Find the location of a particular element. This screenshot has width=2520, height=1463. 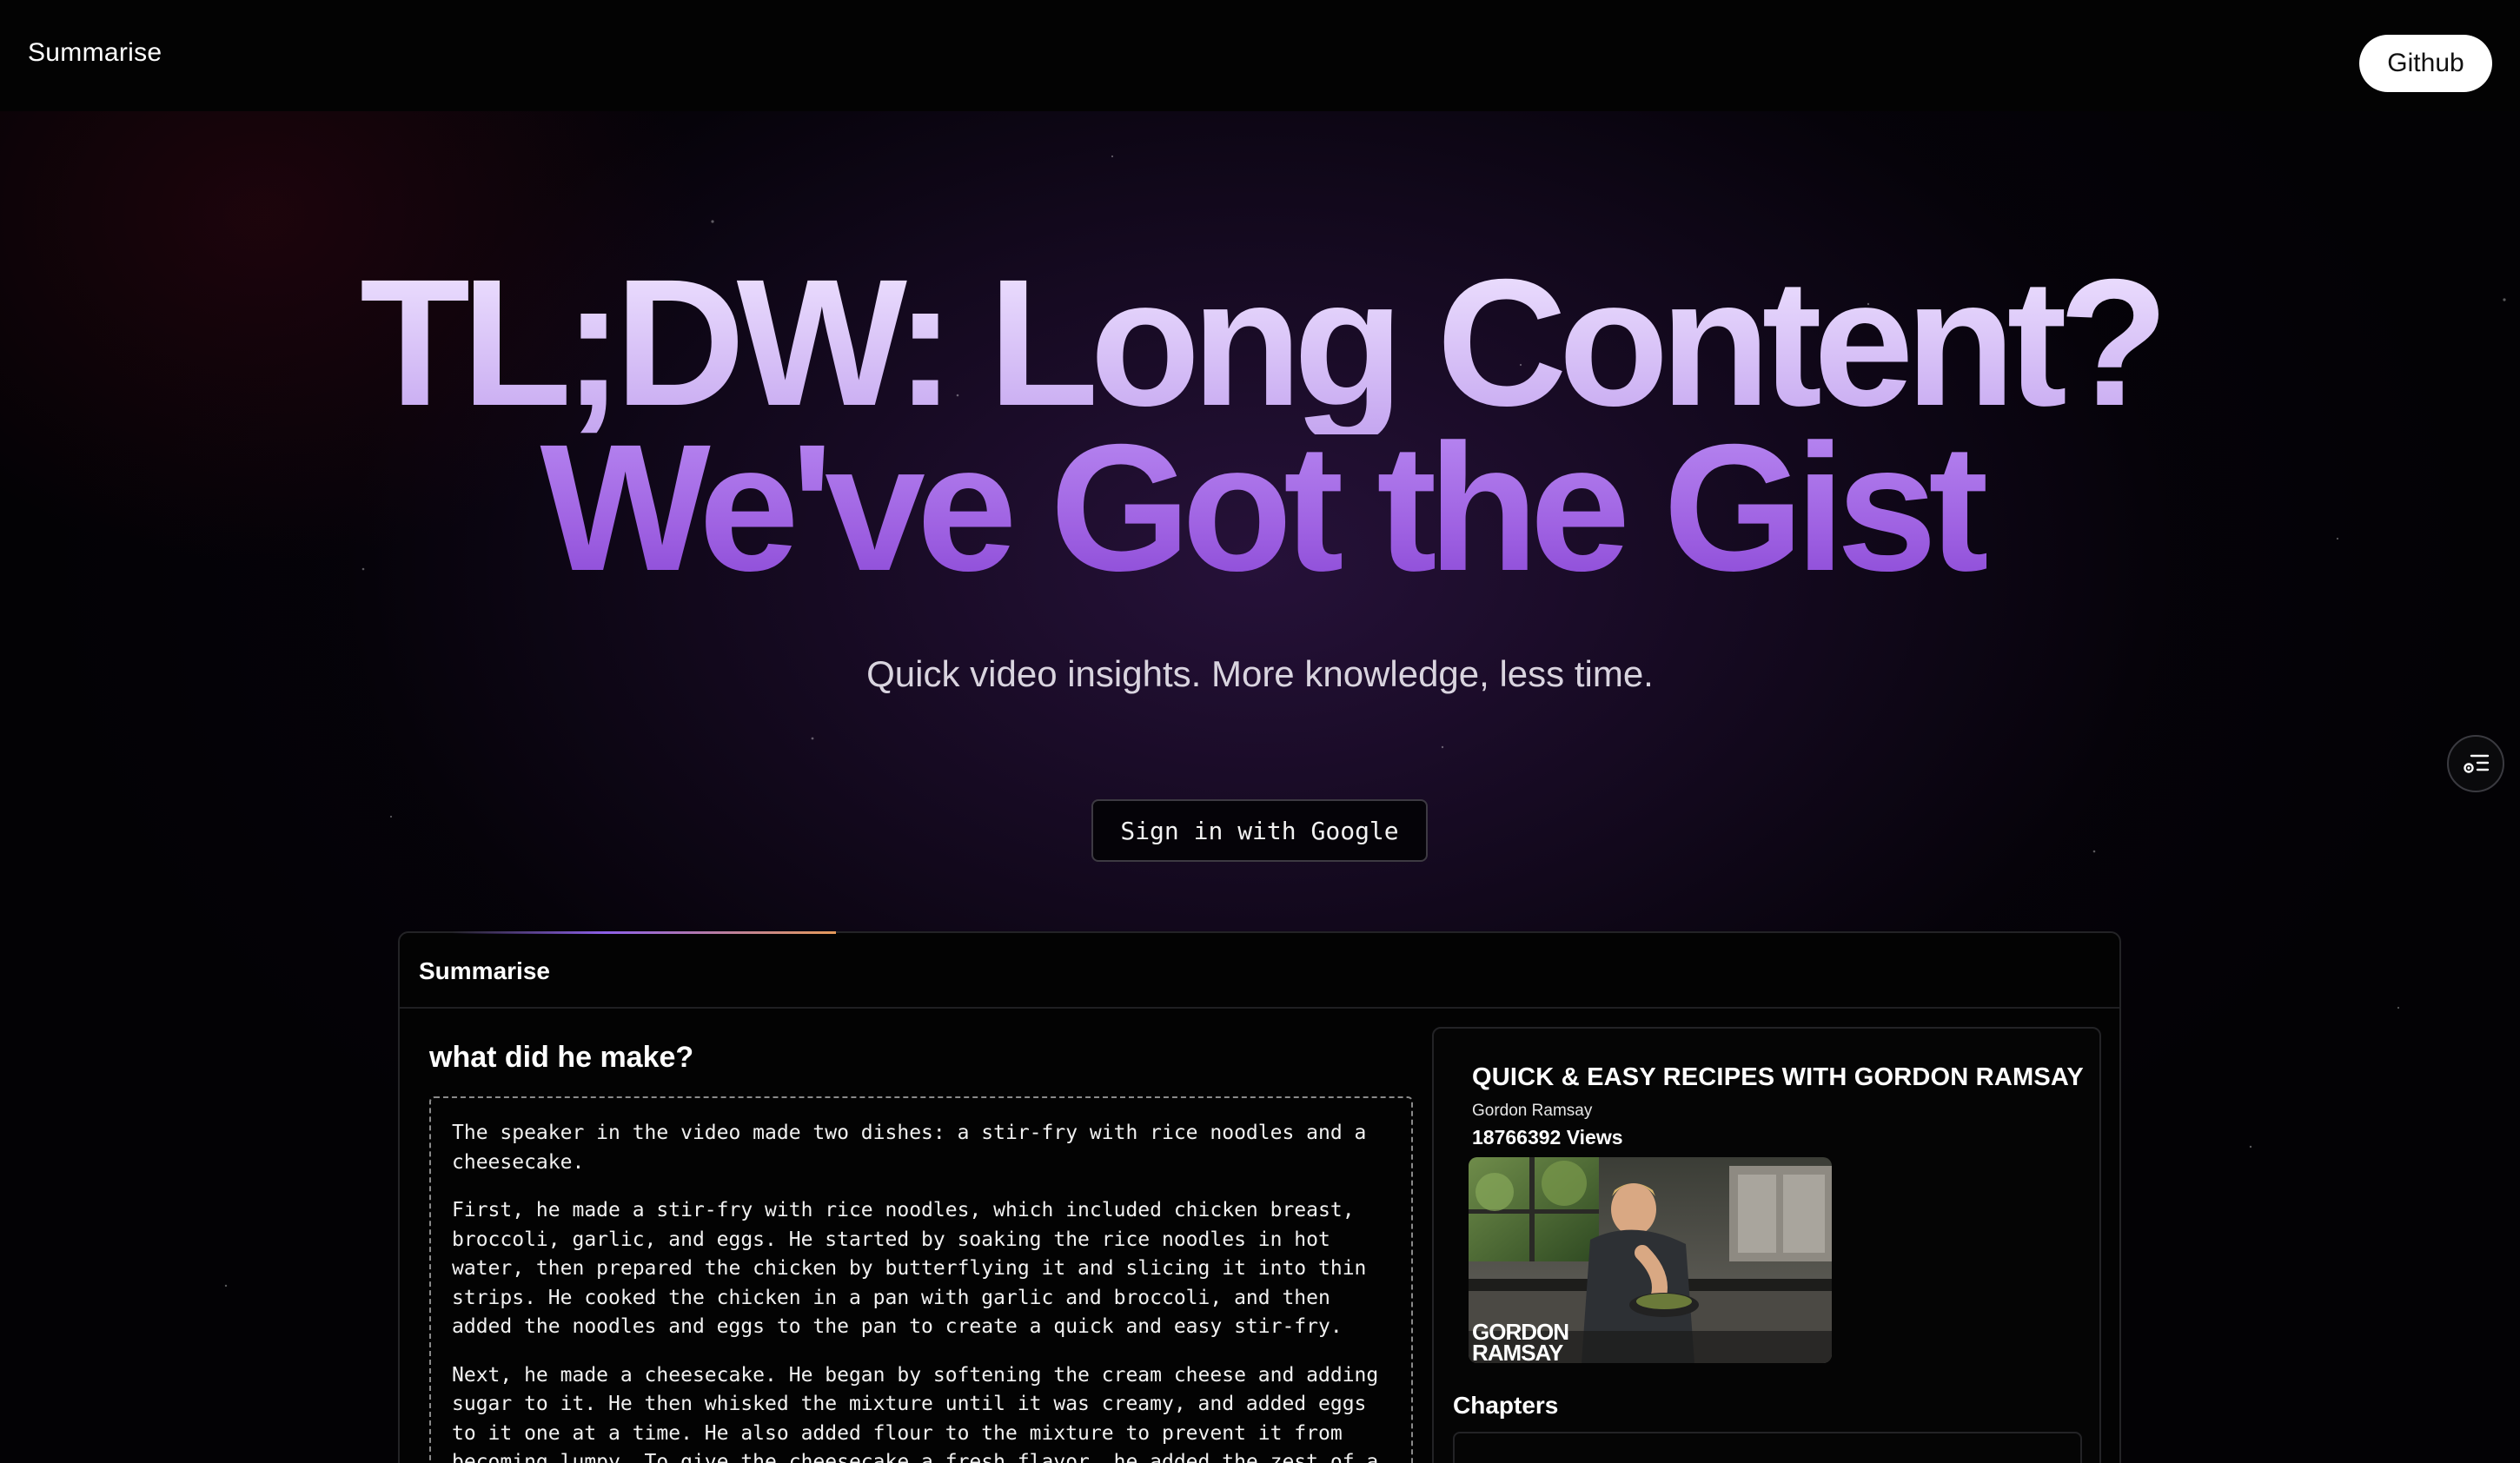

panel-accent-line is located at coordinates (644, 932).